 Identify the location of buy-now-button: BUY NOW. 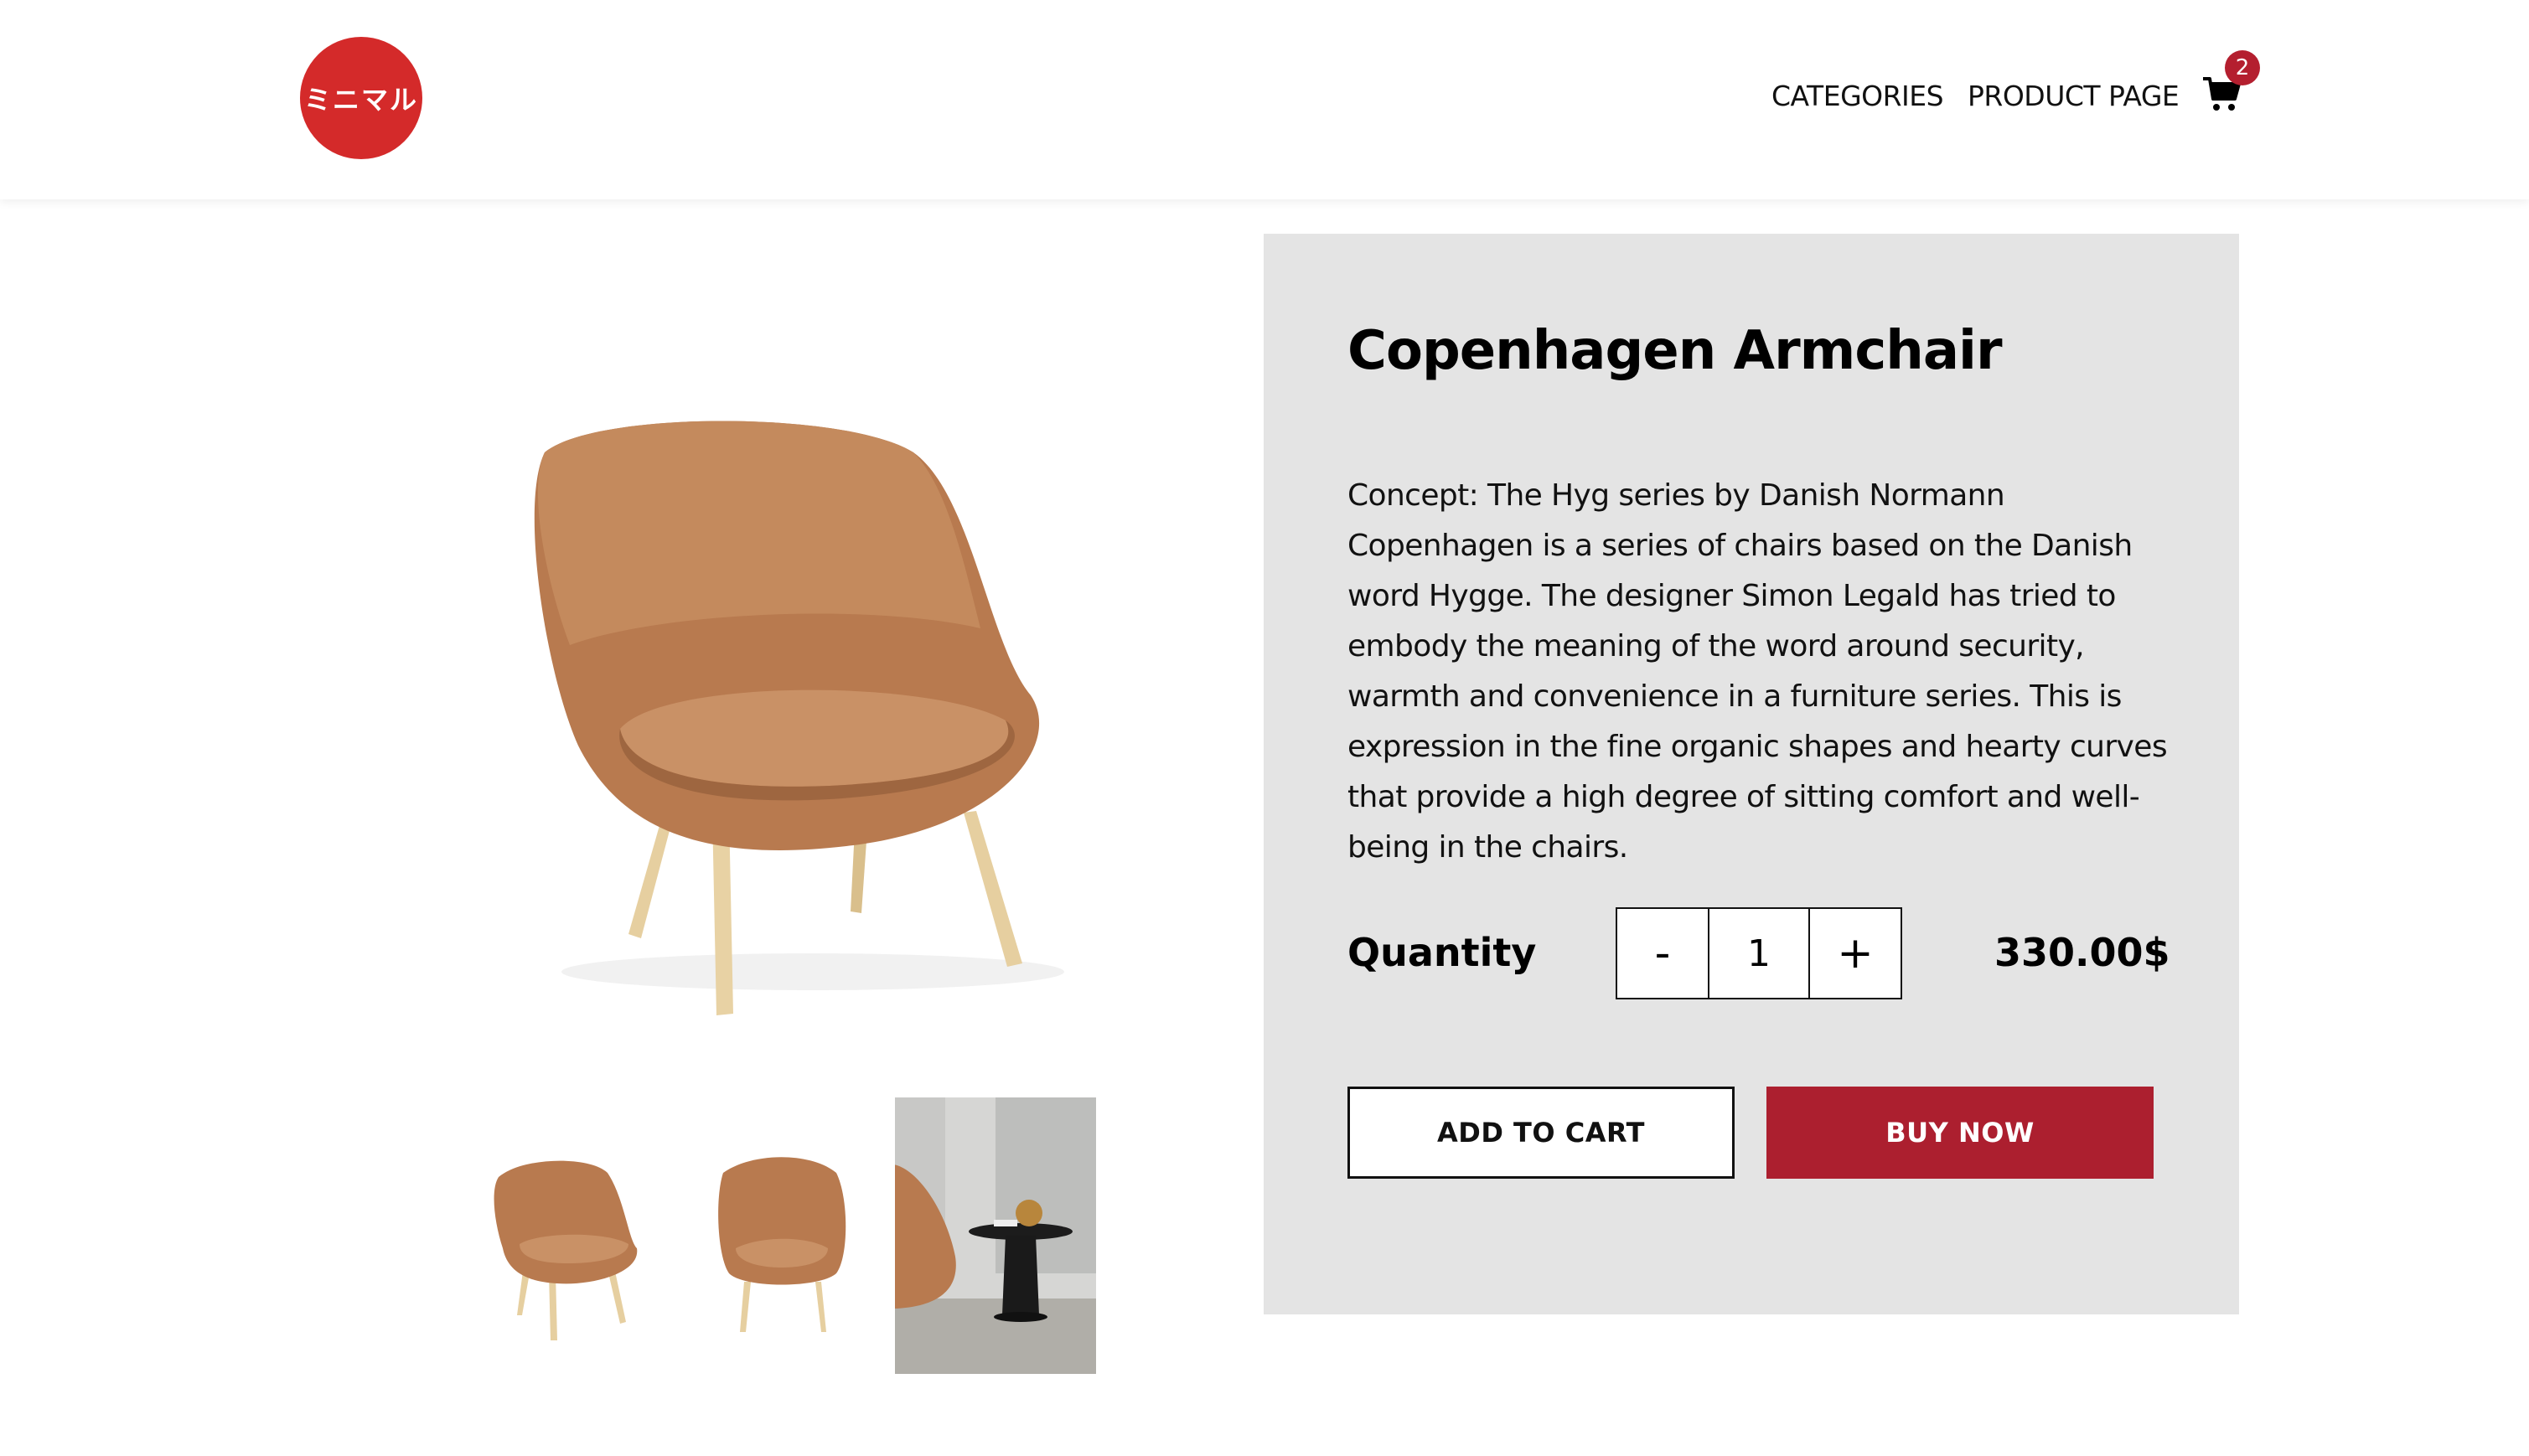
(1960, 1133).